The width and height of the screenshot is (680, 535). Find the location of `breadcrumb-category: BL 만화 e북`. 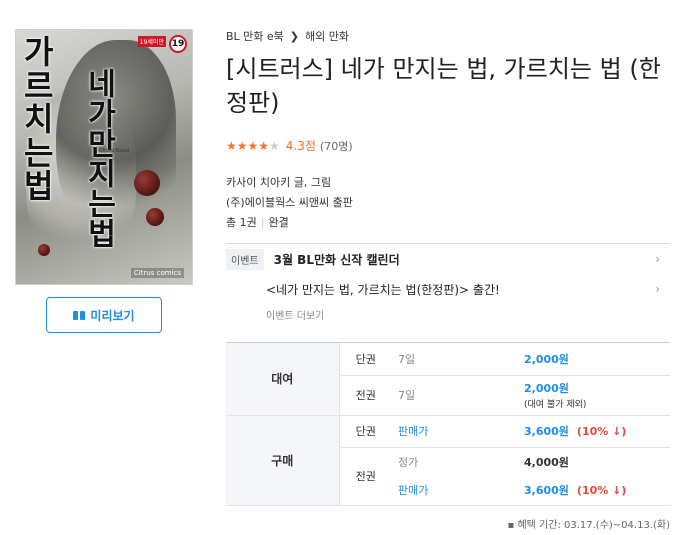

breadcrumb-category: BL 만화 e북 is located at coordinates (255, 36).